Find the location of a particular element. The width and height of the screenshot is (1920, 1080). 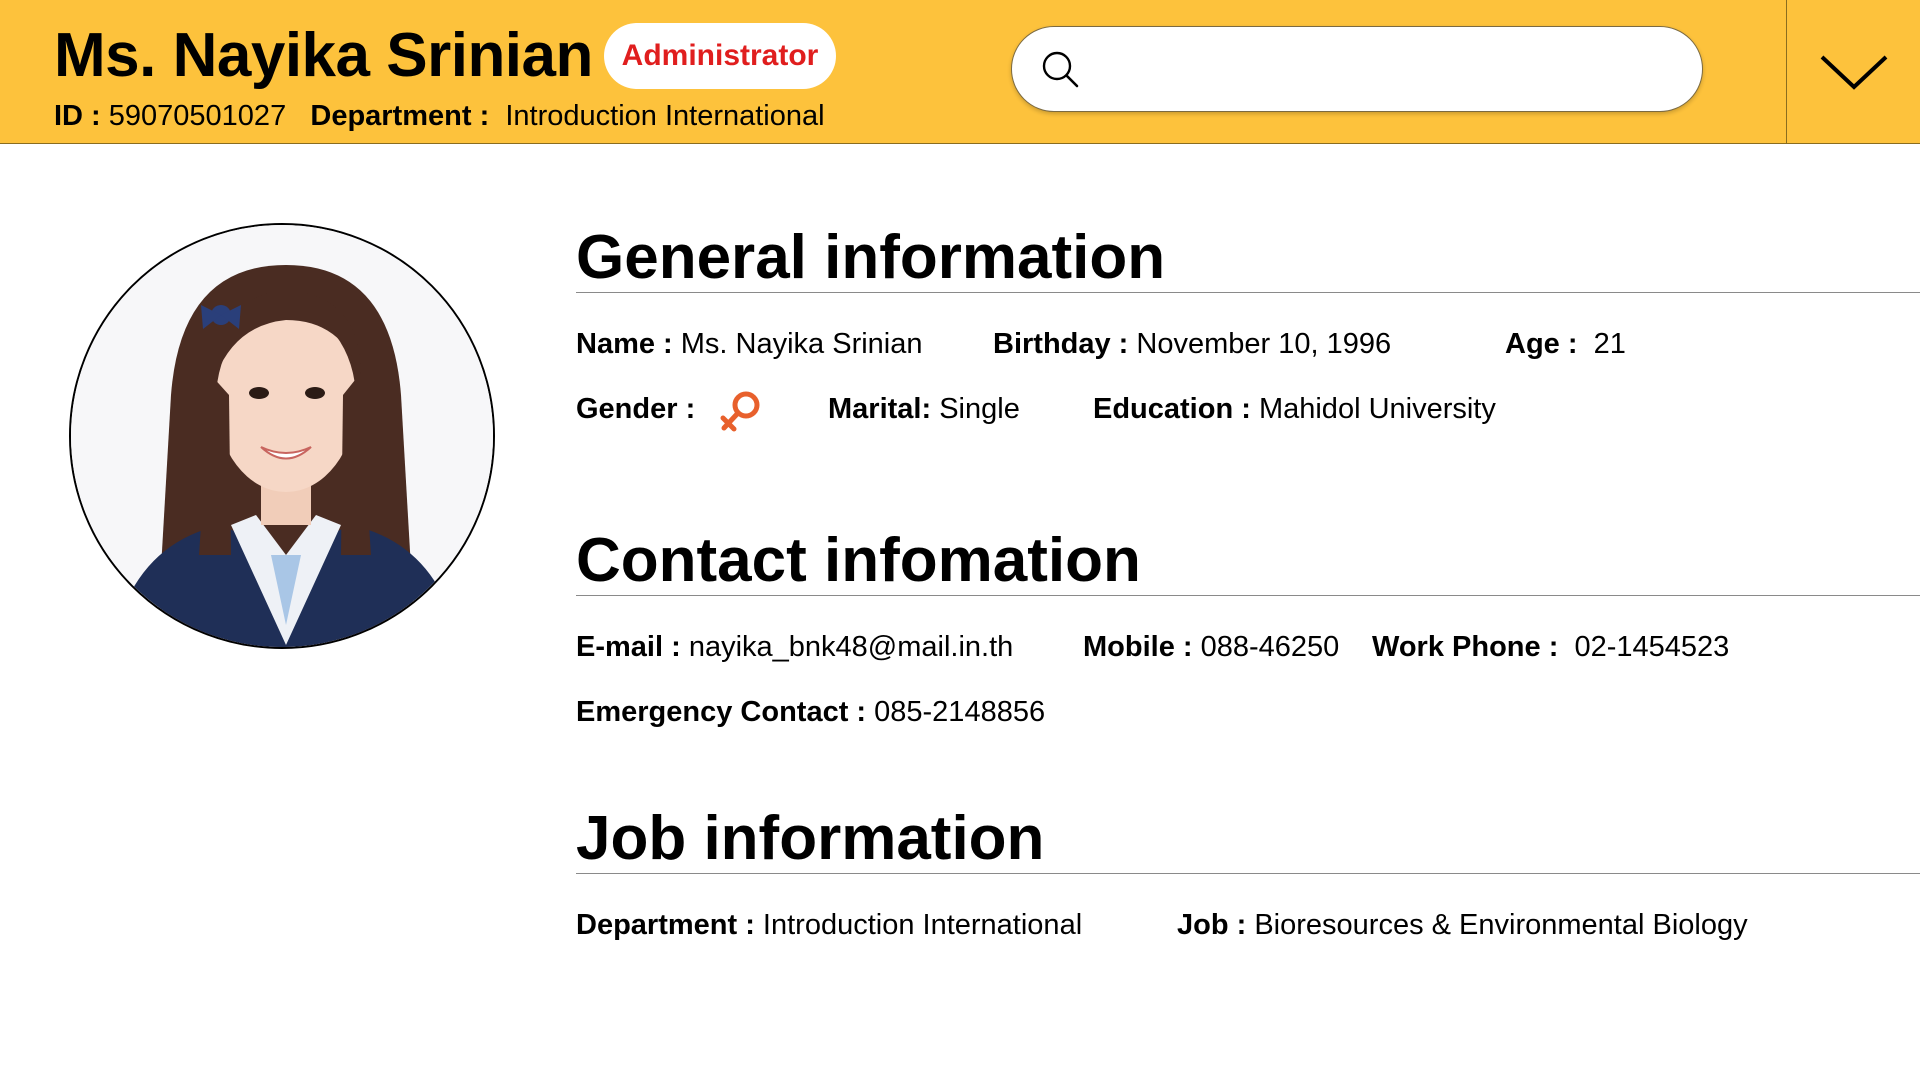

education-label: Education : is located at coordinates (1172, 409).